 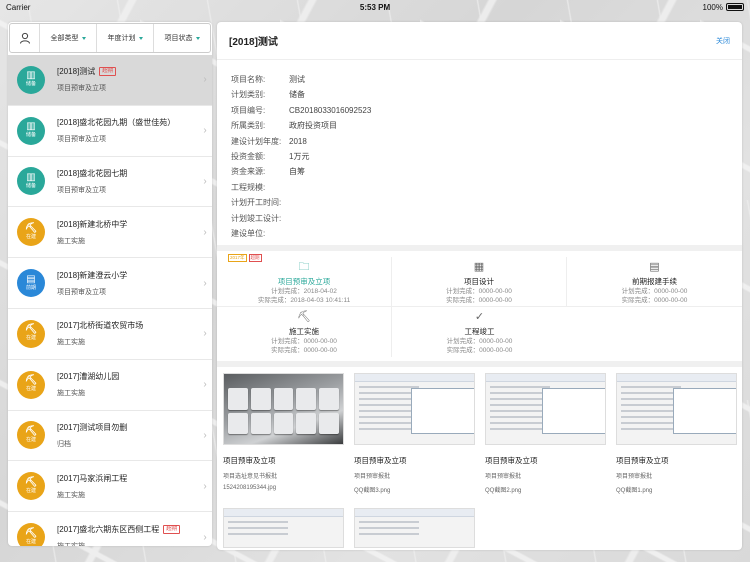 I want to click on user-button, so click(x=25, y=38).